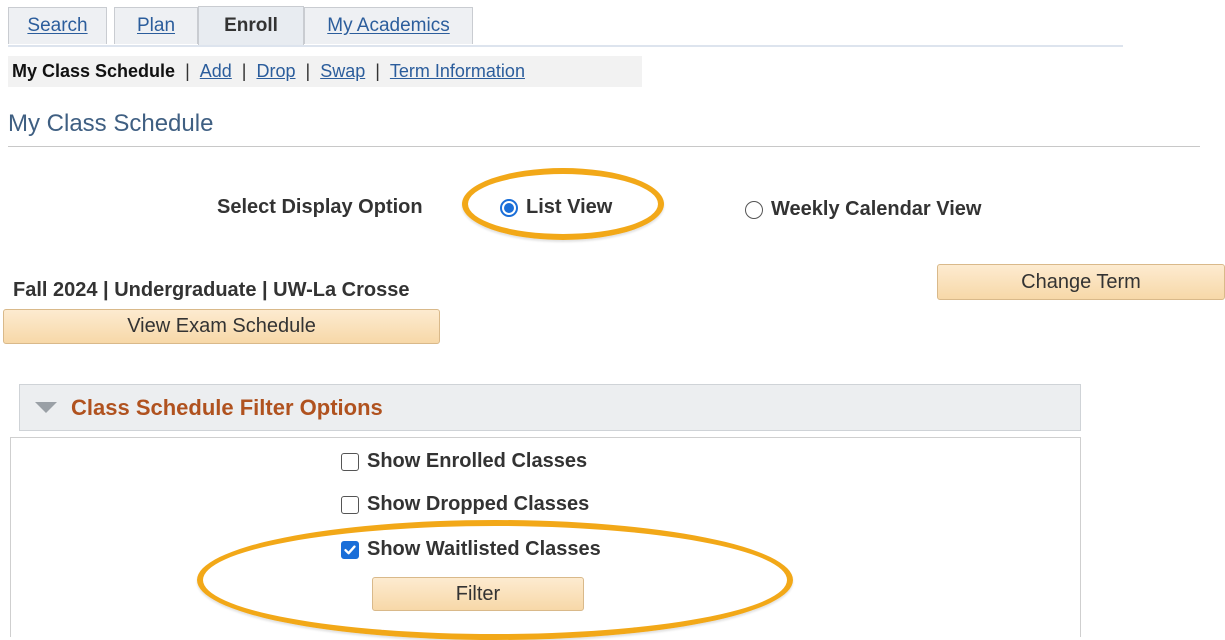 The height and width of the screenshot is (640, 1225). I want to click on list-view-label: List View, so click(569, 207).